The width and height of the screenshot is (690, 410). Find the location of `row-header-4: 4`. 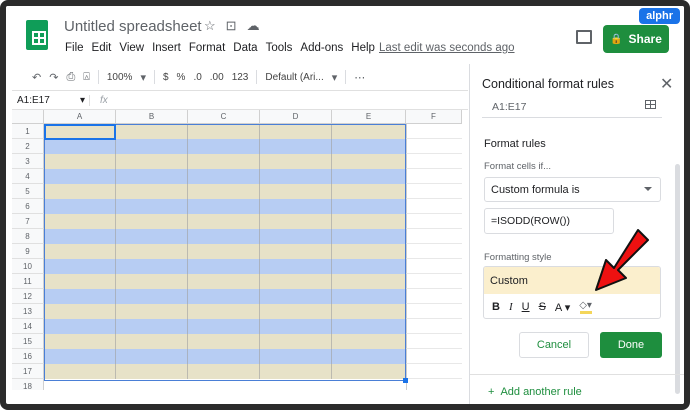

row-header-4: 4 is located at coordinates (28, 176).